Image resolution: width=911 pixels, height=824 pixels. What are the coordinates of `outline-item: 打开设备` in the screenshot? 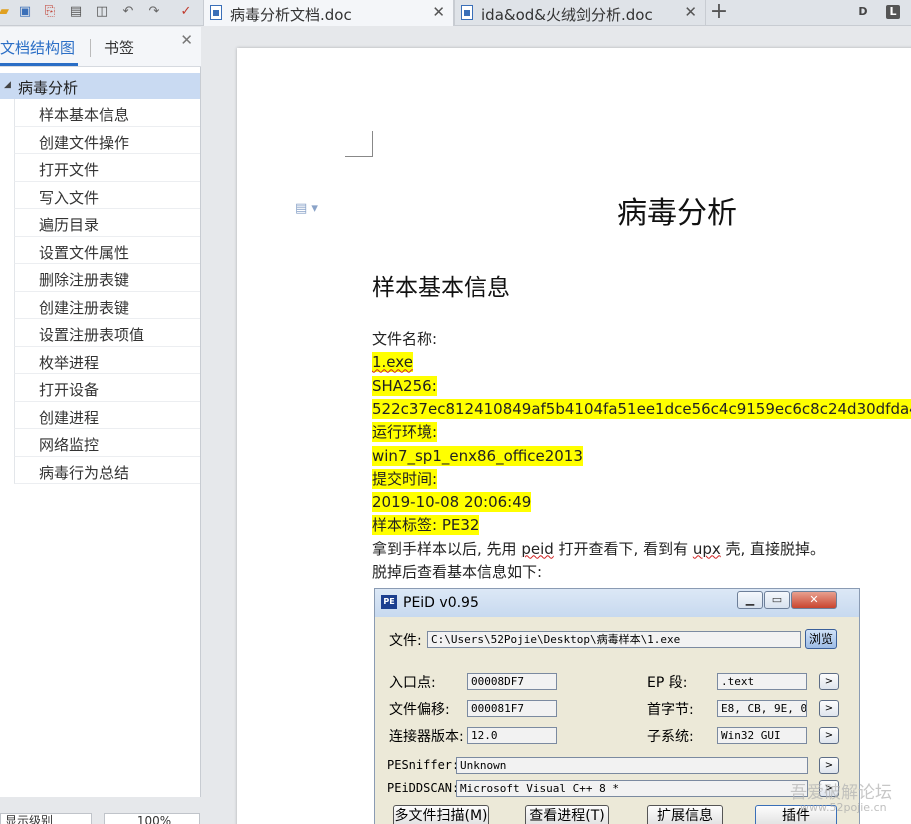 It's located at (107, 388).